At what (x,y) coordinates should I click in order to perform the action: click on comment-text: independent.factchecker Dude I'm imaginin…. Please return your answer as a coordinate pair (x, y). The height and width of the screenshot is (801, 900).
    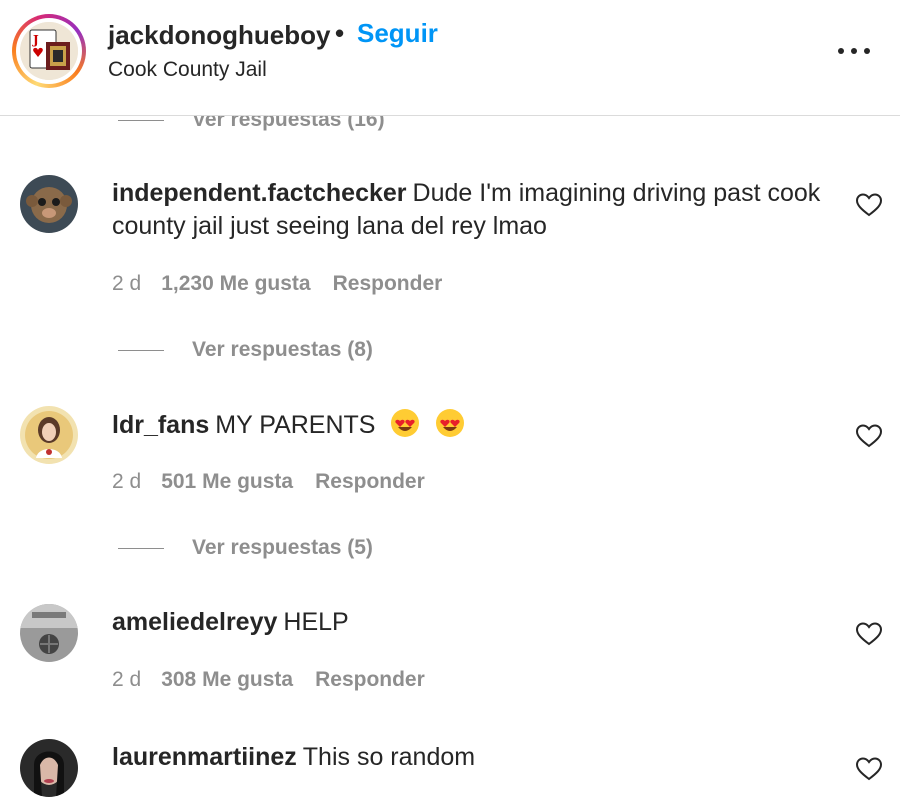
    Looking at the image, I should click on (472, 210).